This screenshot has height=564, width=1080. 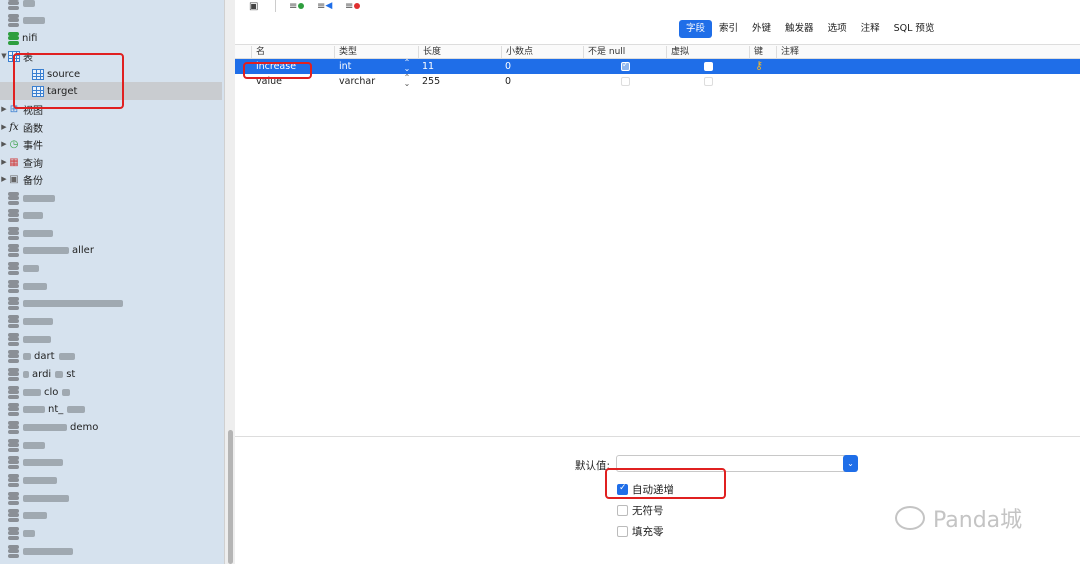 What do you see at coordinates (604, 52) in the screenshot?
I see `col-header-not-null: 不是 null` at bounding box center [604, 52].